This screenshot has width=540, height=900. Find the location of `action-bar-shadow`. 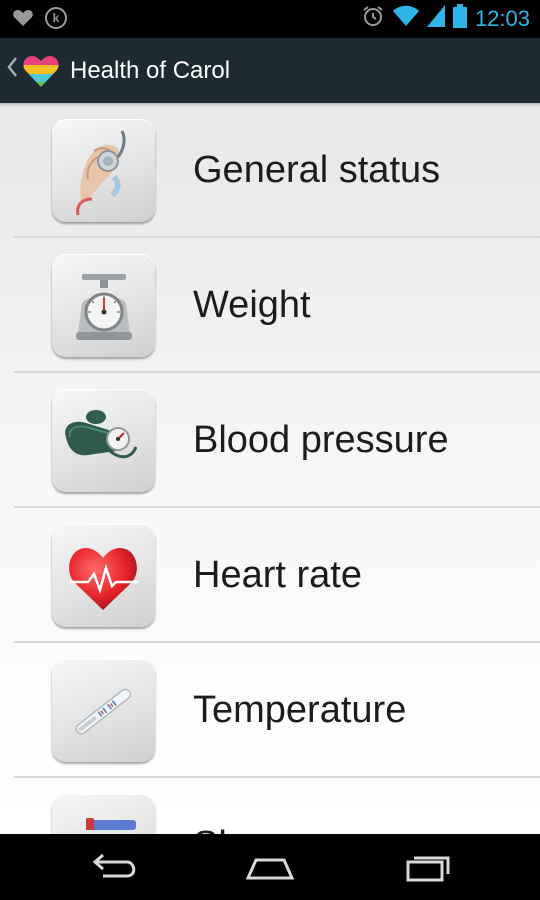

action-bar-shadow is located at coordinates (270, 105).